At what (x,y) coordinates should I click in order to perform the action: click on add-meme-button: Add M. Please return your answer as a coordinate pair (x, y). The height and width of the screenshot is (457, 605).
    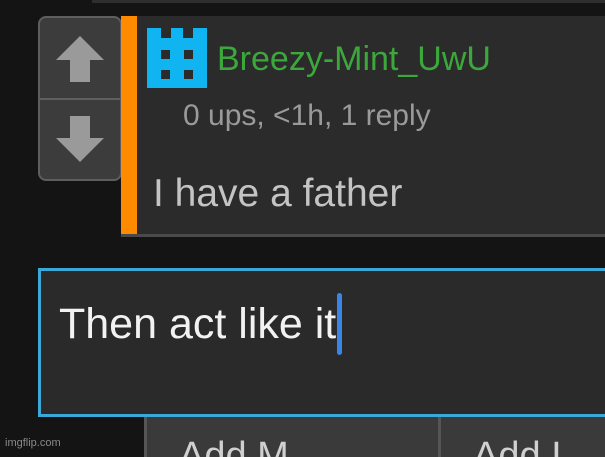
    Looking at the image, I should click on (292, 437).